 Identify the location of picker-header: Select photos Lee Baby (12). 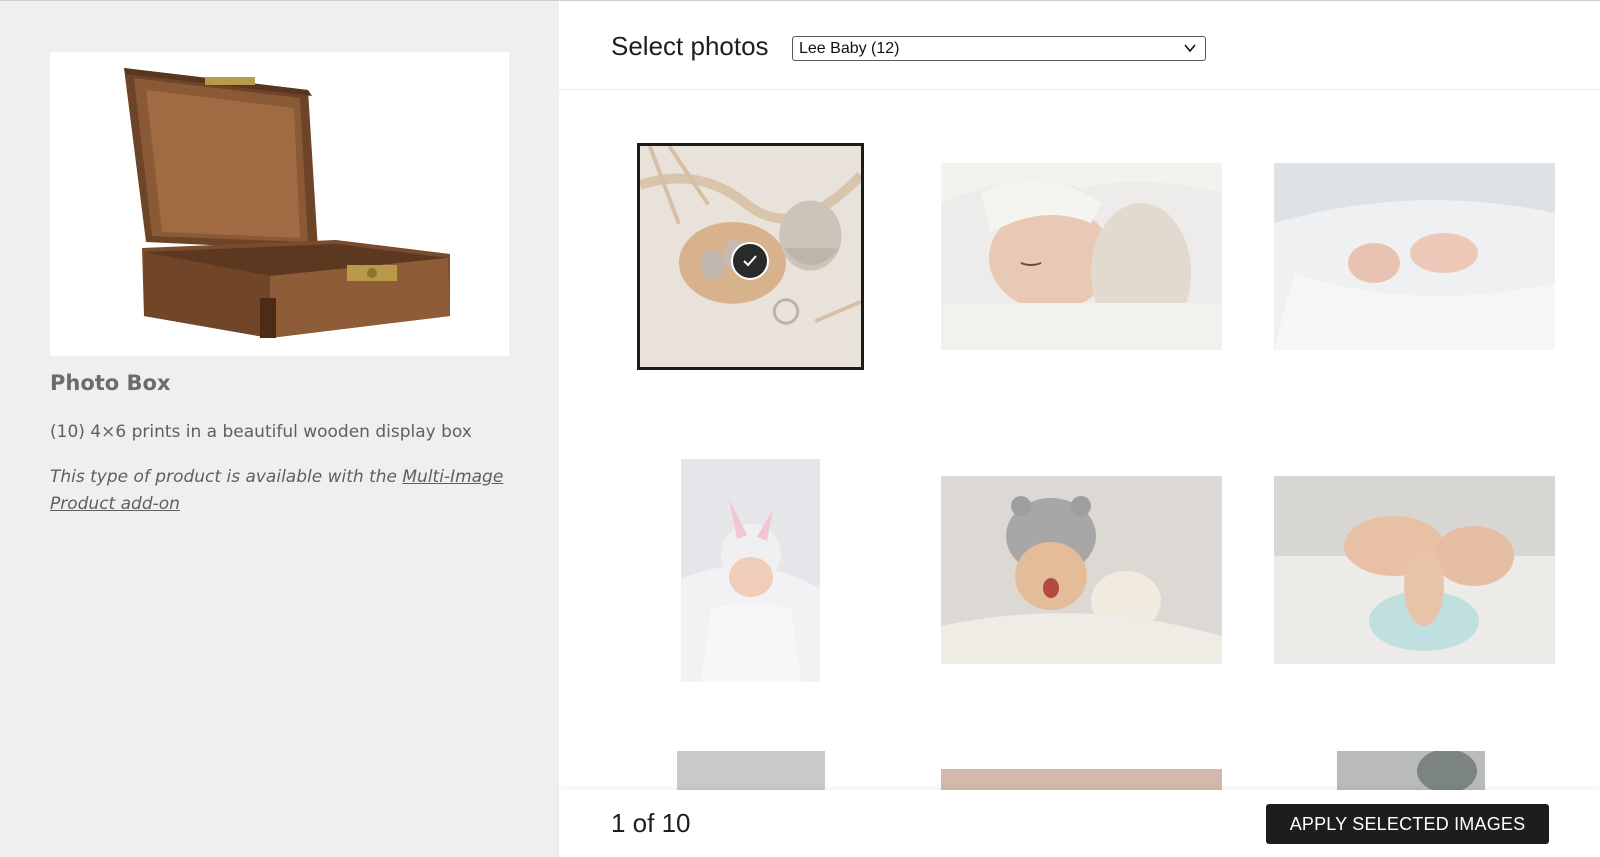
(1079, 45).